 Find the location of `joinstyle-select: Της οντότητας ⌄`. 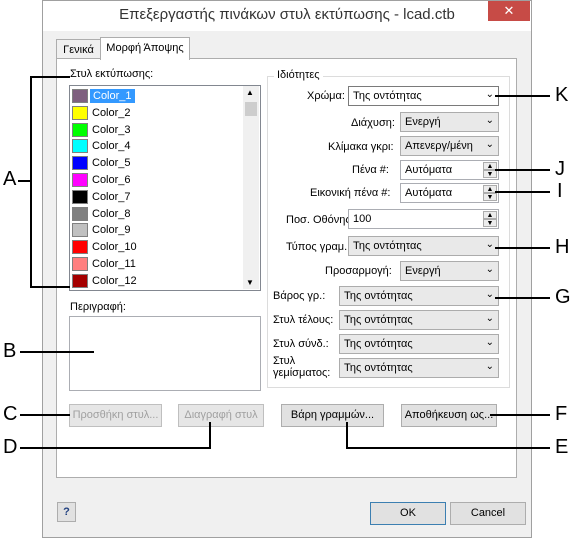

joinstyle-select: Της οντότητας ⌄ is located at coordinates (419, 344).